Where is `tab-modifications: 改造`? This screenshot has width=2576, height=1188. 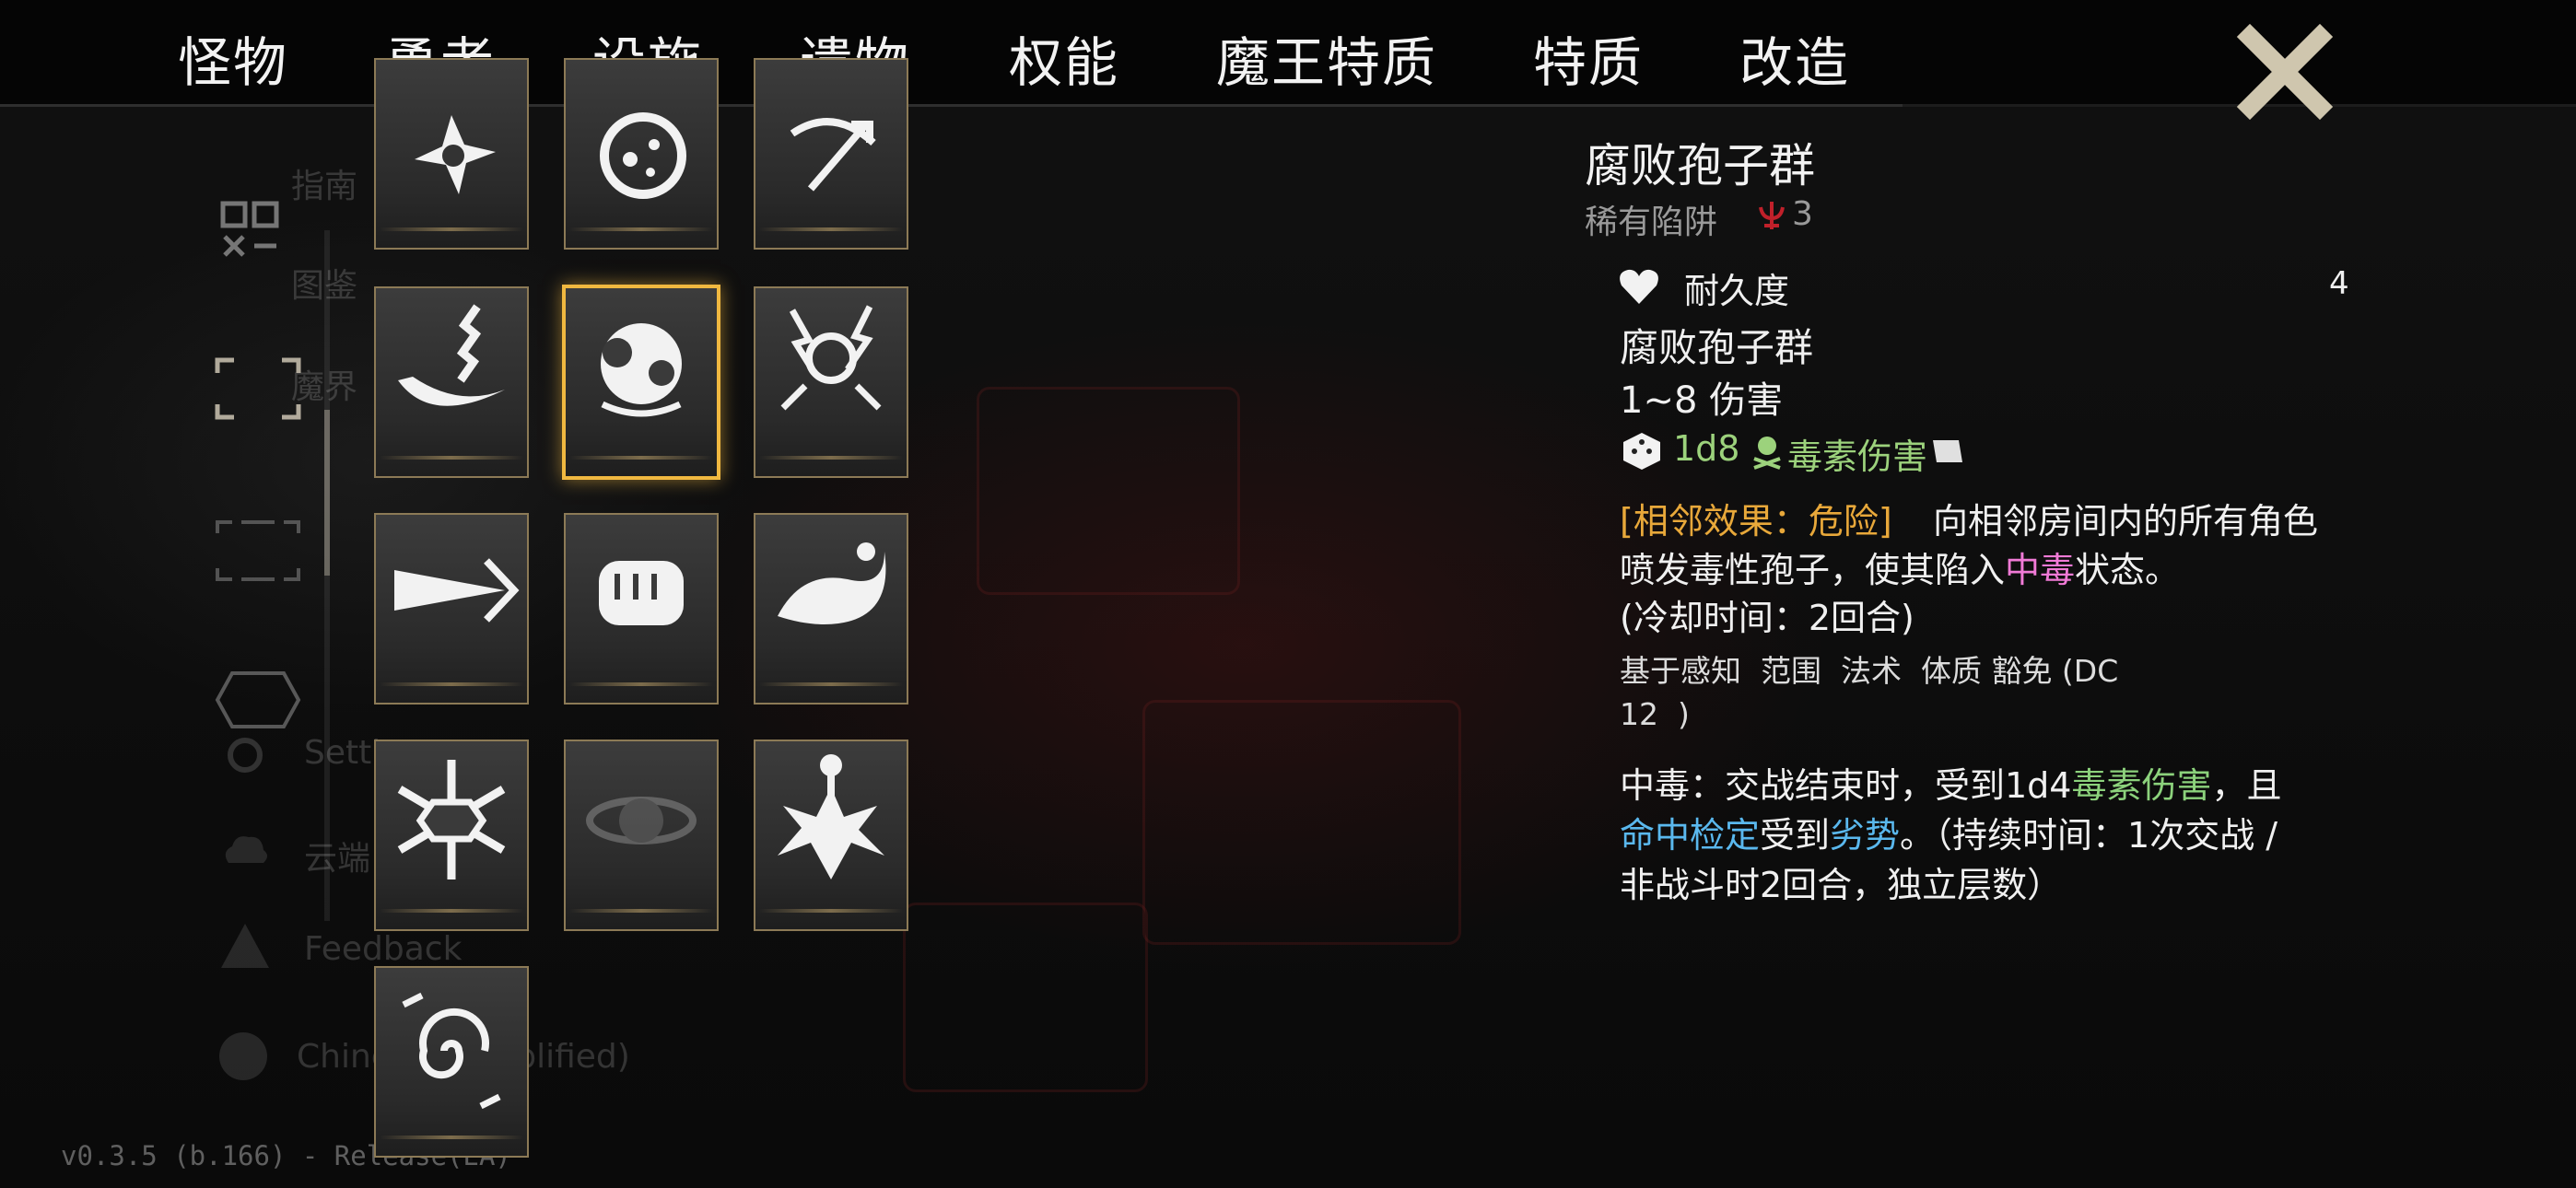 tab-modifications: 改造 is located at coordinates (1794, 63).